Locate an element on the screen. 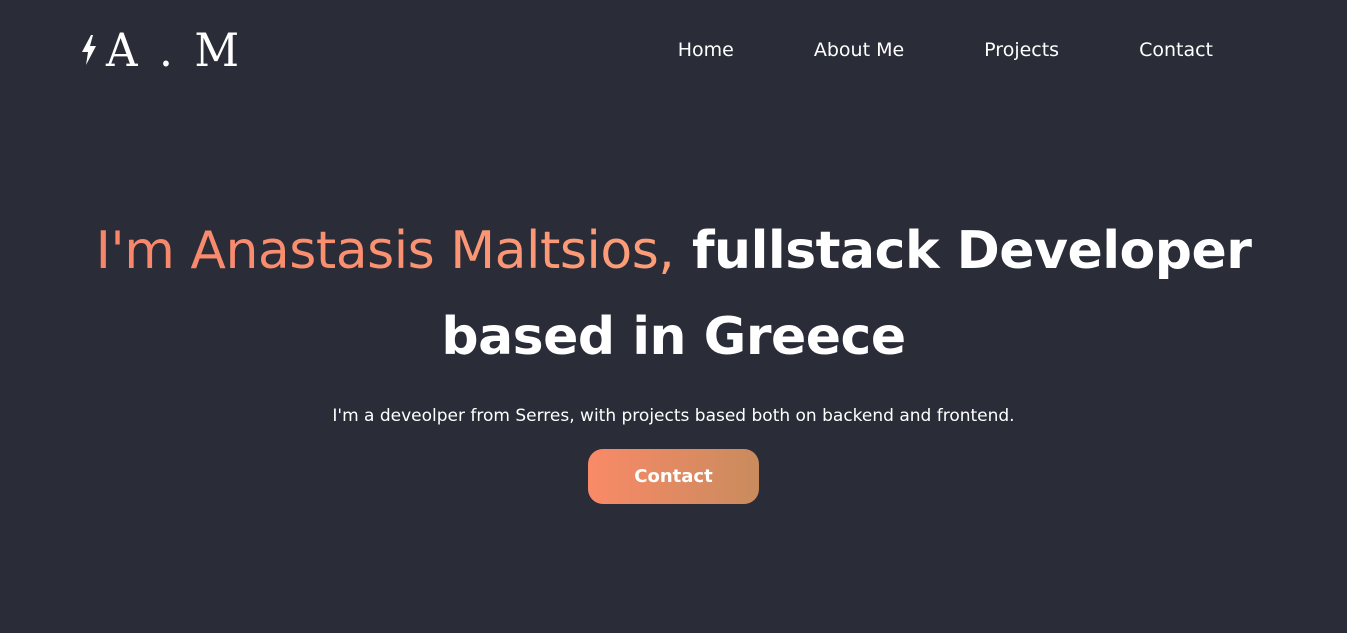  nav-link-projects: Projects is located at coordinates (1021, 50).